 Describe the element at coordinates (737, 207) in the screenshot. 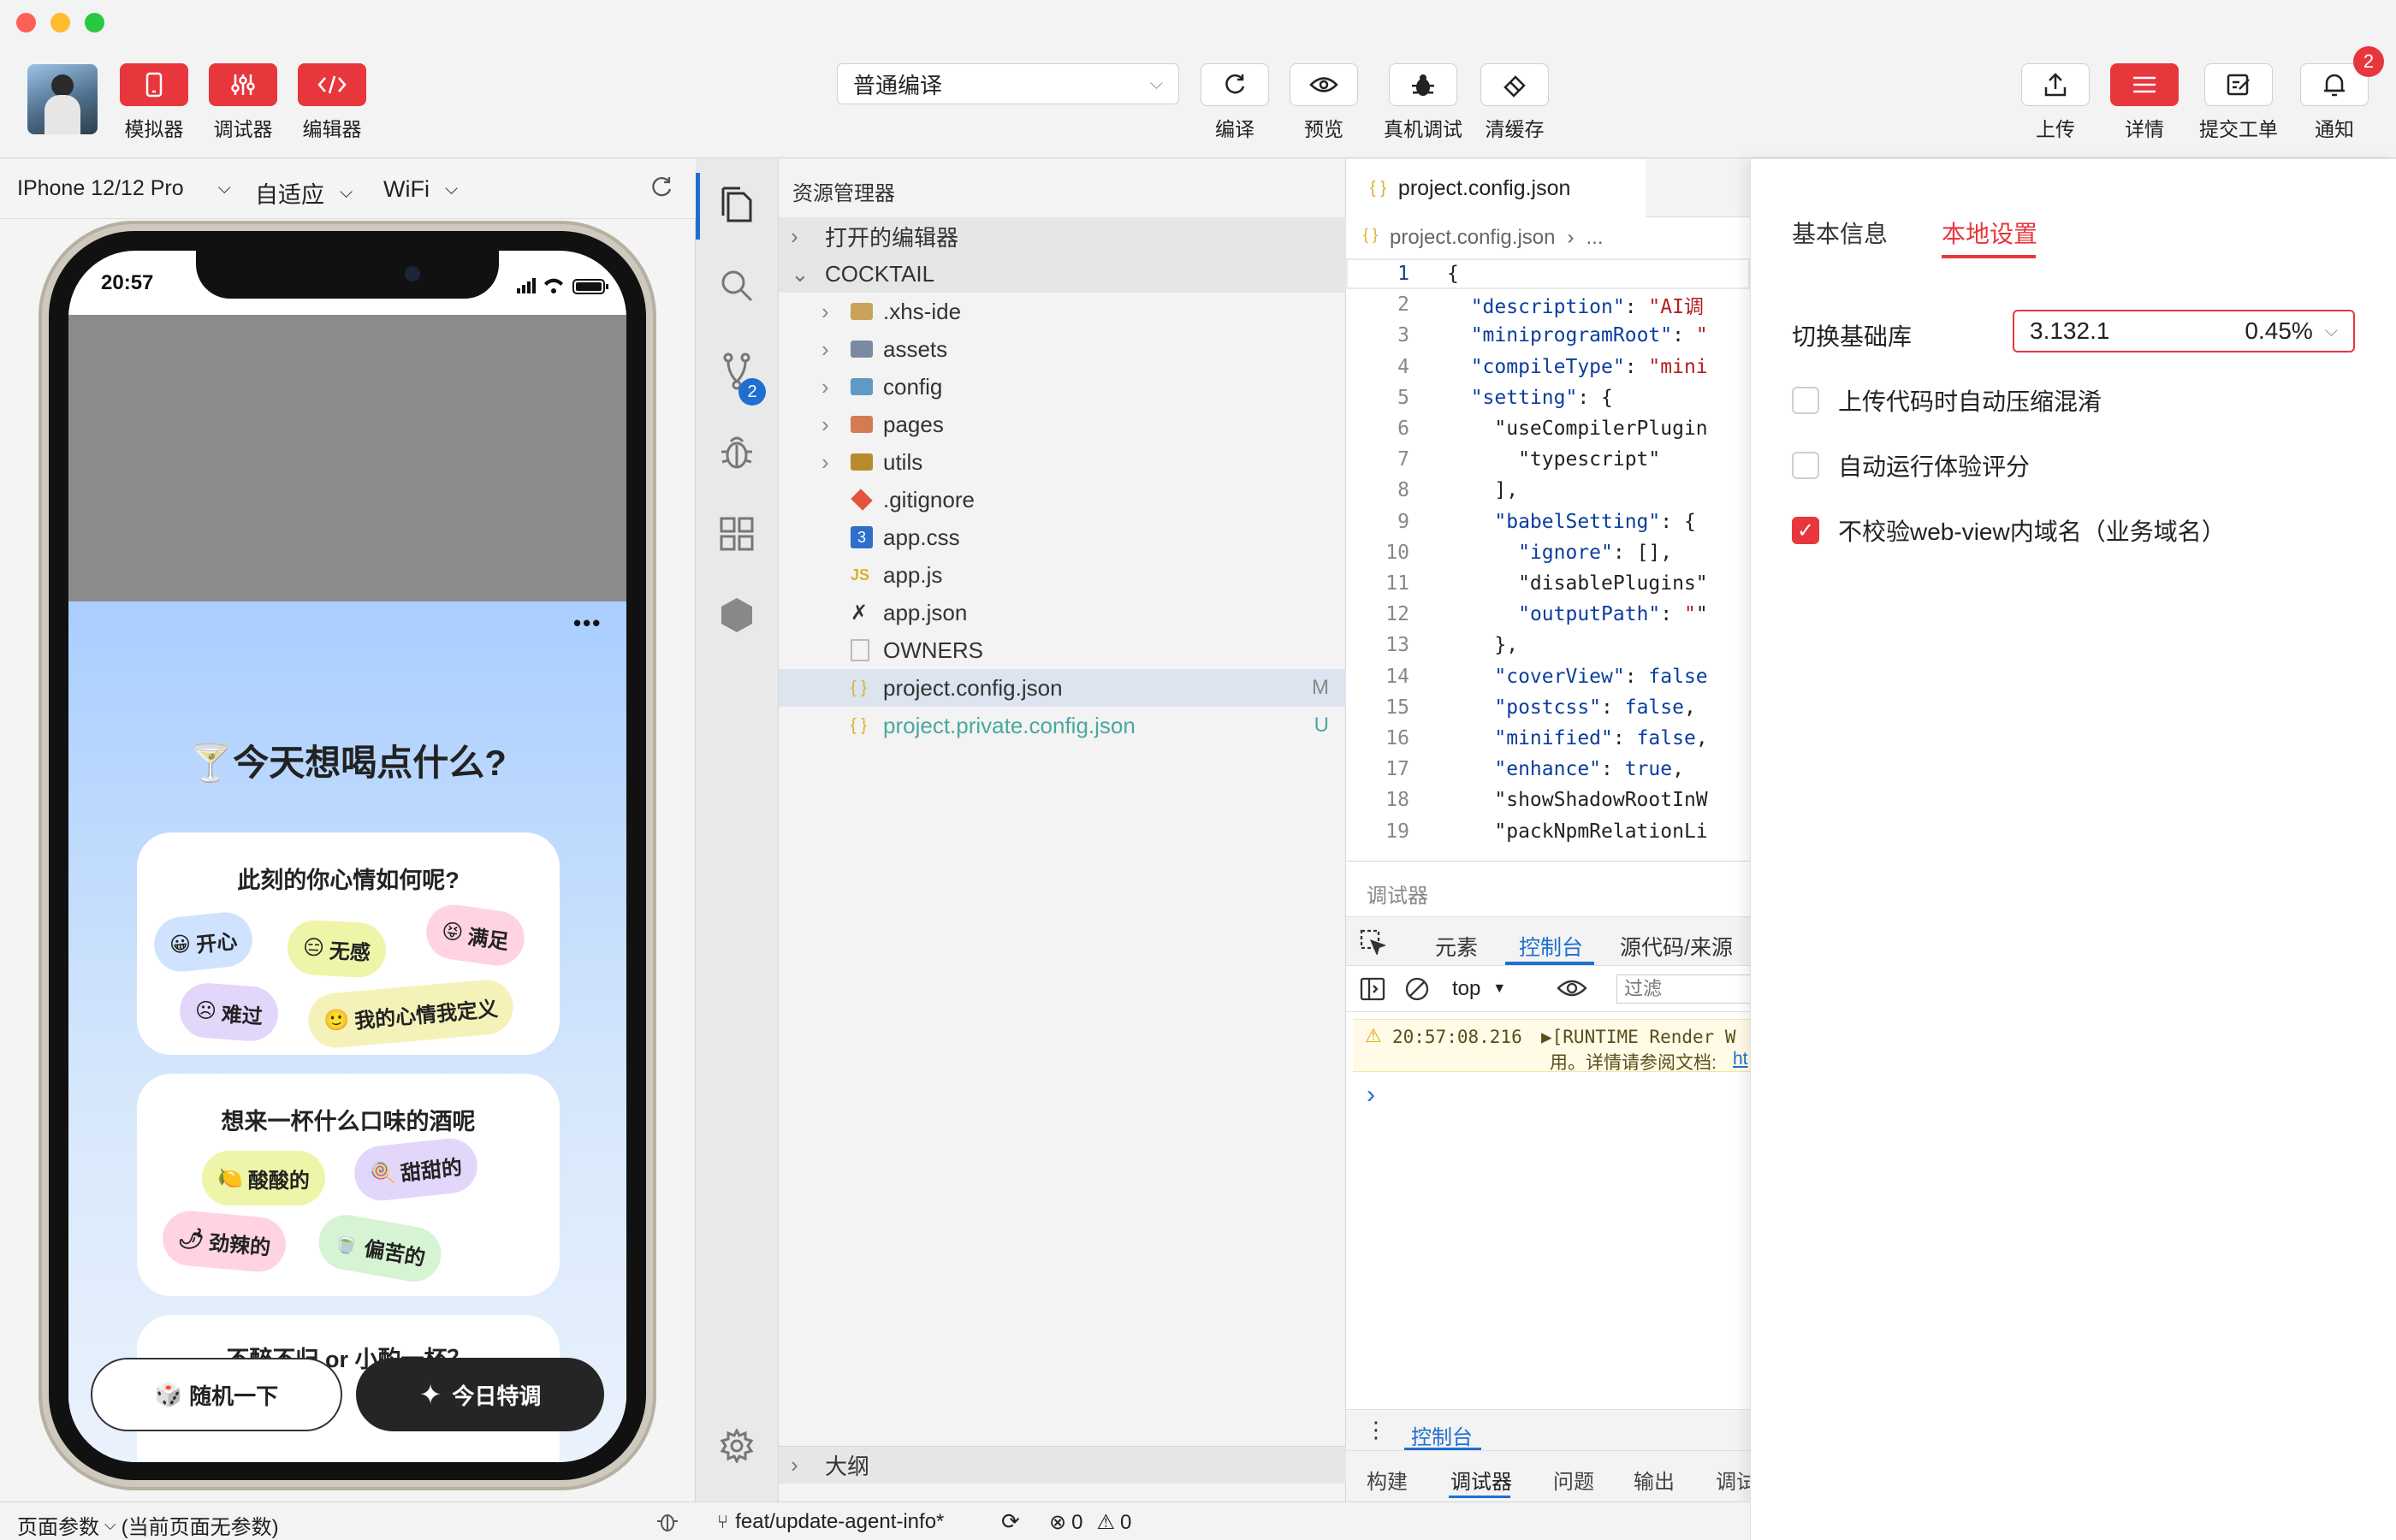

I see `files-icon` at that location.